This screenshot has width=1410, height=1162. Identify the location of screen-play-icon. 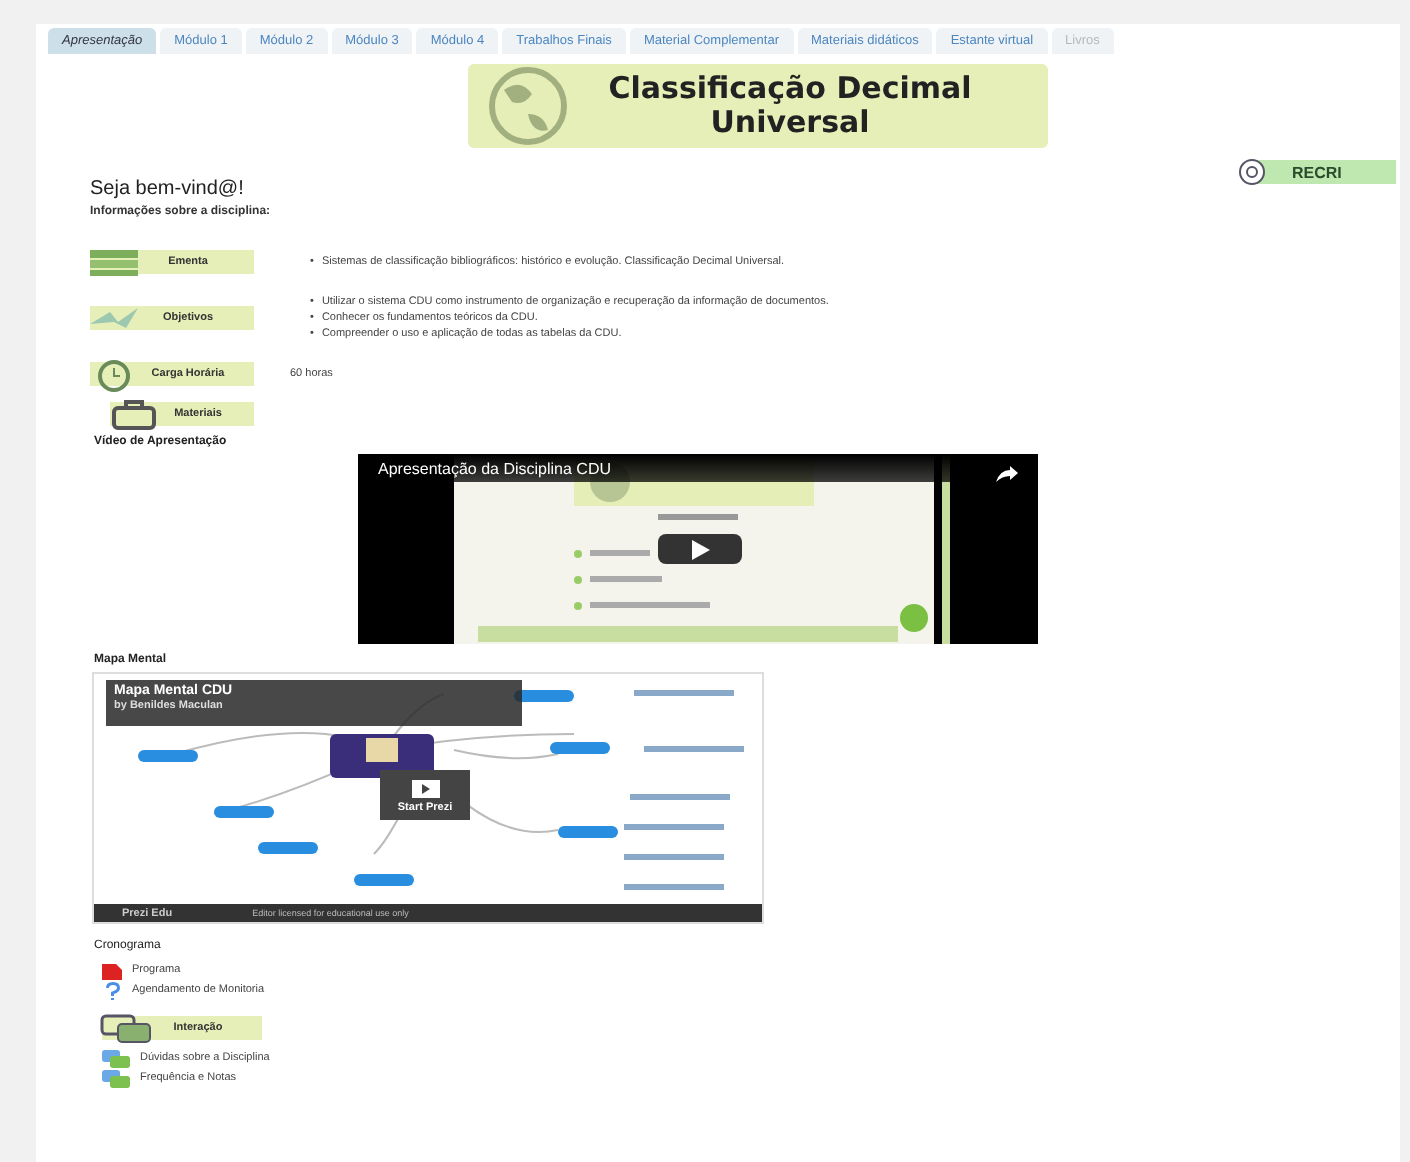
(425, 789).